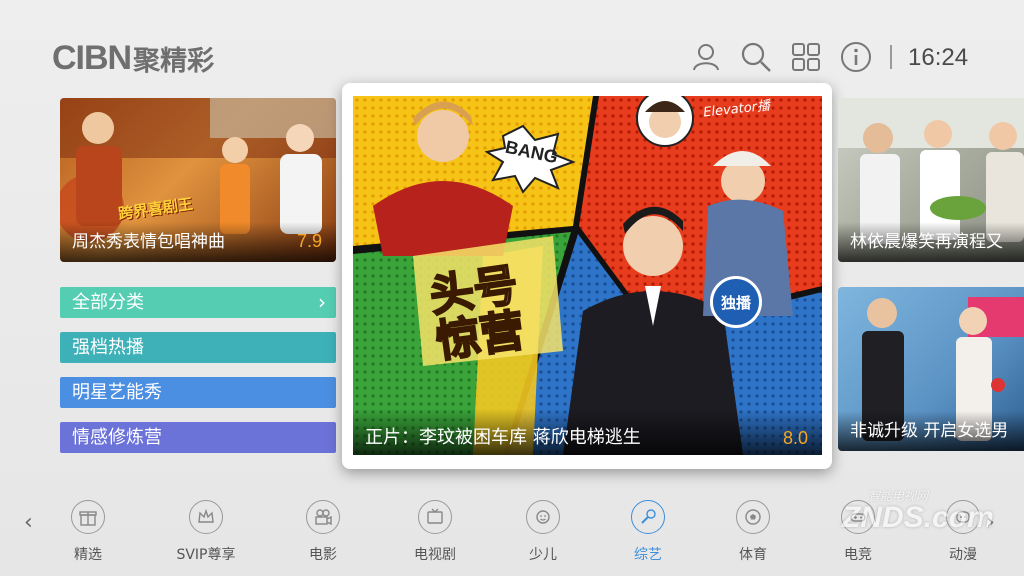 The height and width of the screenshot is (576, 1024). Describe the element at coordinates (198, 302) in the screenshot. I see `category-all: 全部分类 ›` at that location.